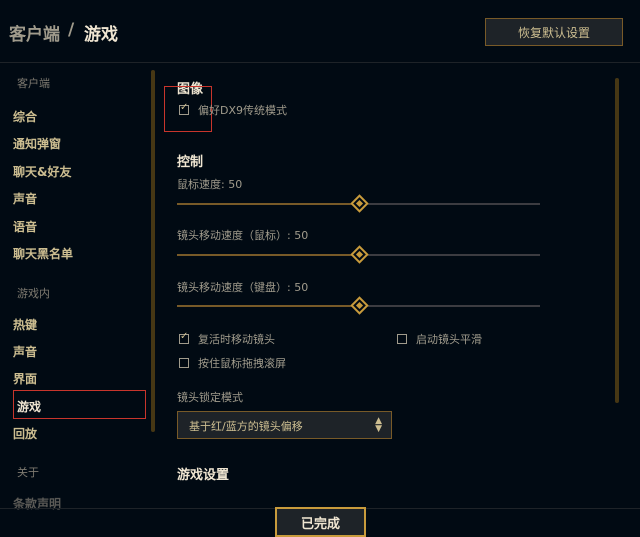 Image resolution: width=640 pixels, height=537 pixels. What do you see at coordinates (28, 472) in the screenshot?
I see `sidebar-section-about: 关于` at bounding box center [28, 472].